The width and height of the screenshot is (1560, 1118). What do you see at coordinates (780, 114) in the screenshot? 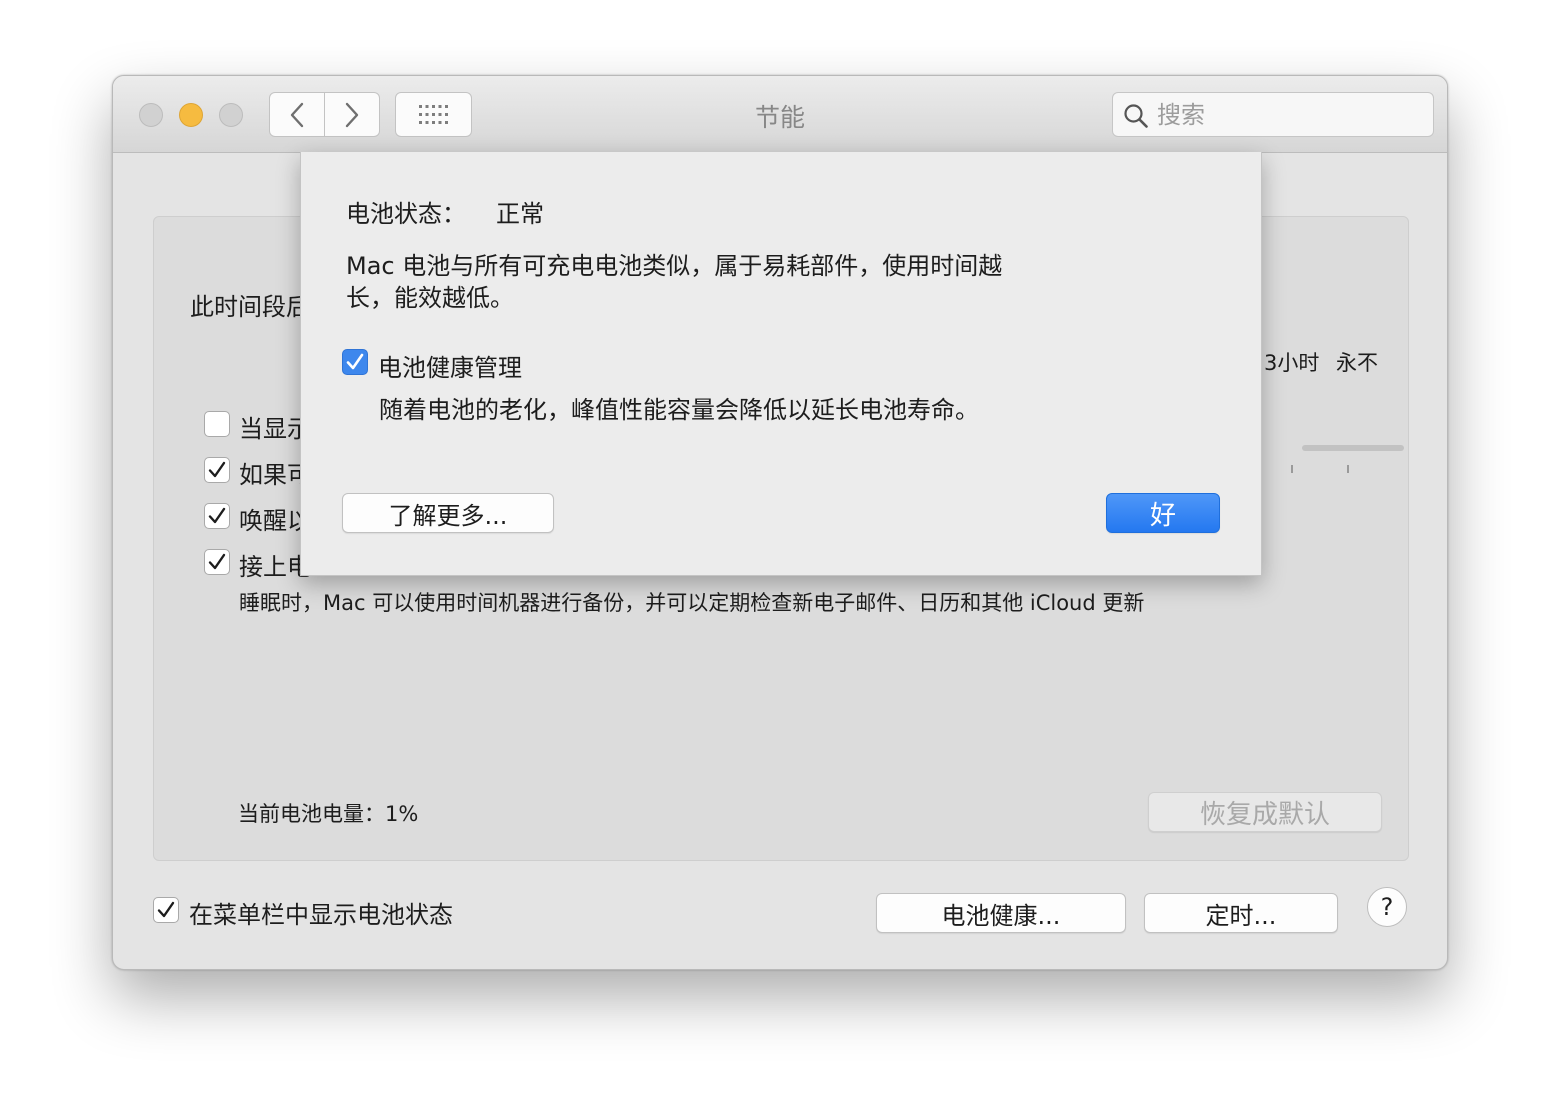
I see `title-bar: 节能` at bounding box center [780, 114].